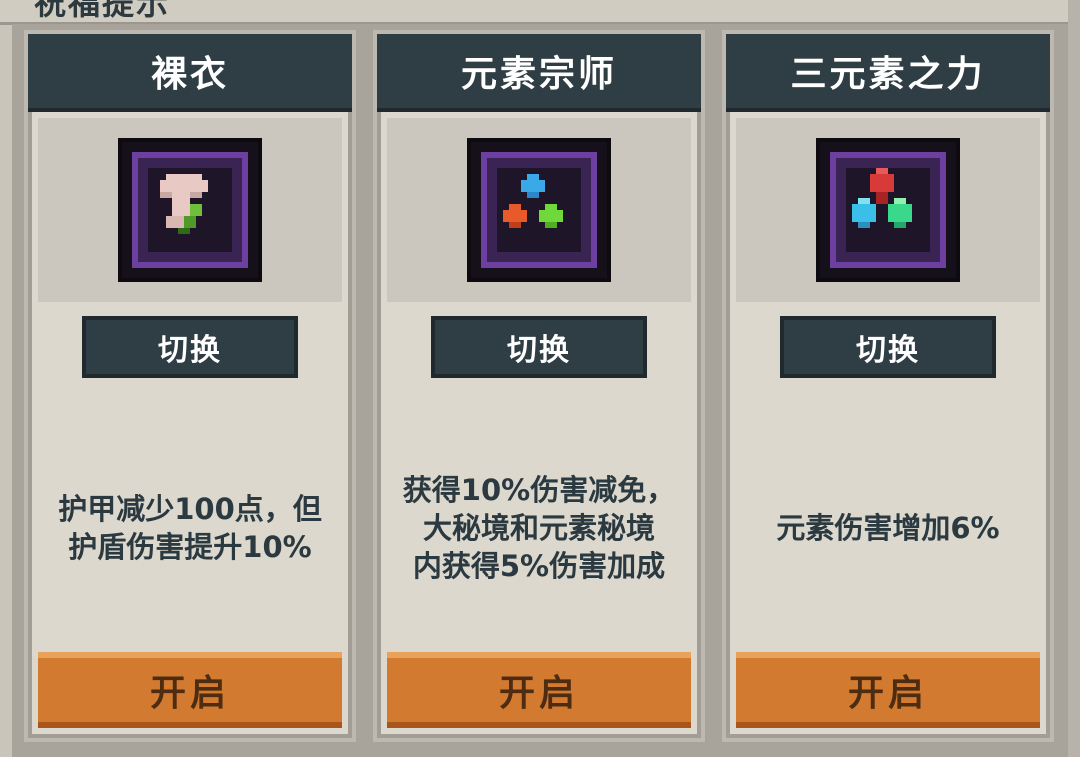  What do you see at coordinates (888, 528) in the screenshot?
I see `card-description: 元素伤害增加6%` at bounding box center [888, 528].